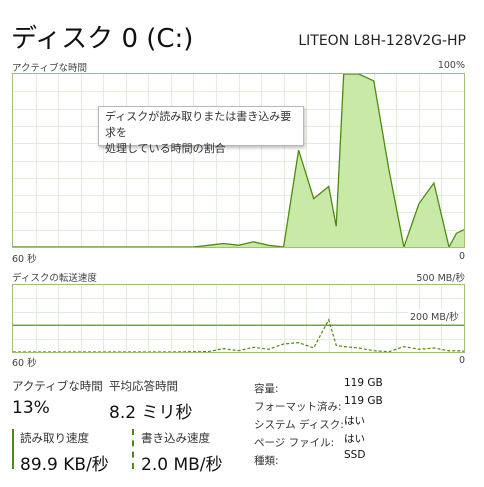 Image resolution: width=484 pixels, height=487 pixels. What do you see at coordinates (451, 65) in the screenshot?
I see `active-time-max-label: 100%` at bounding box center [451, 65].